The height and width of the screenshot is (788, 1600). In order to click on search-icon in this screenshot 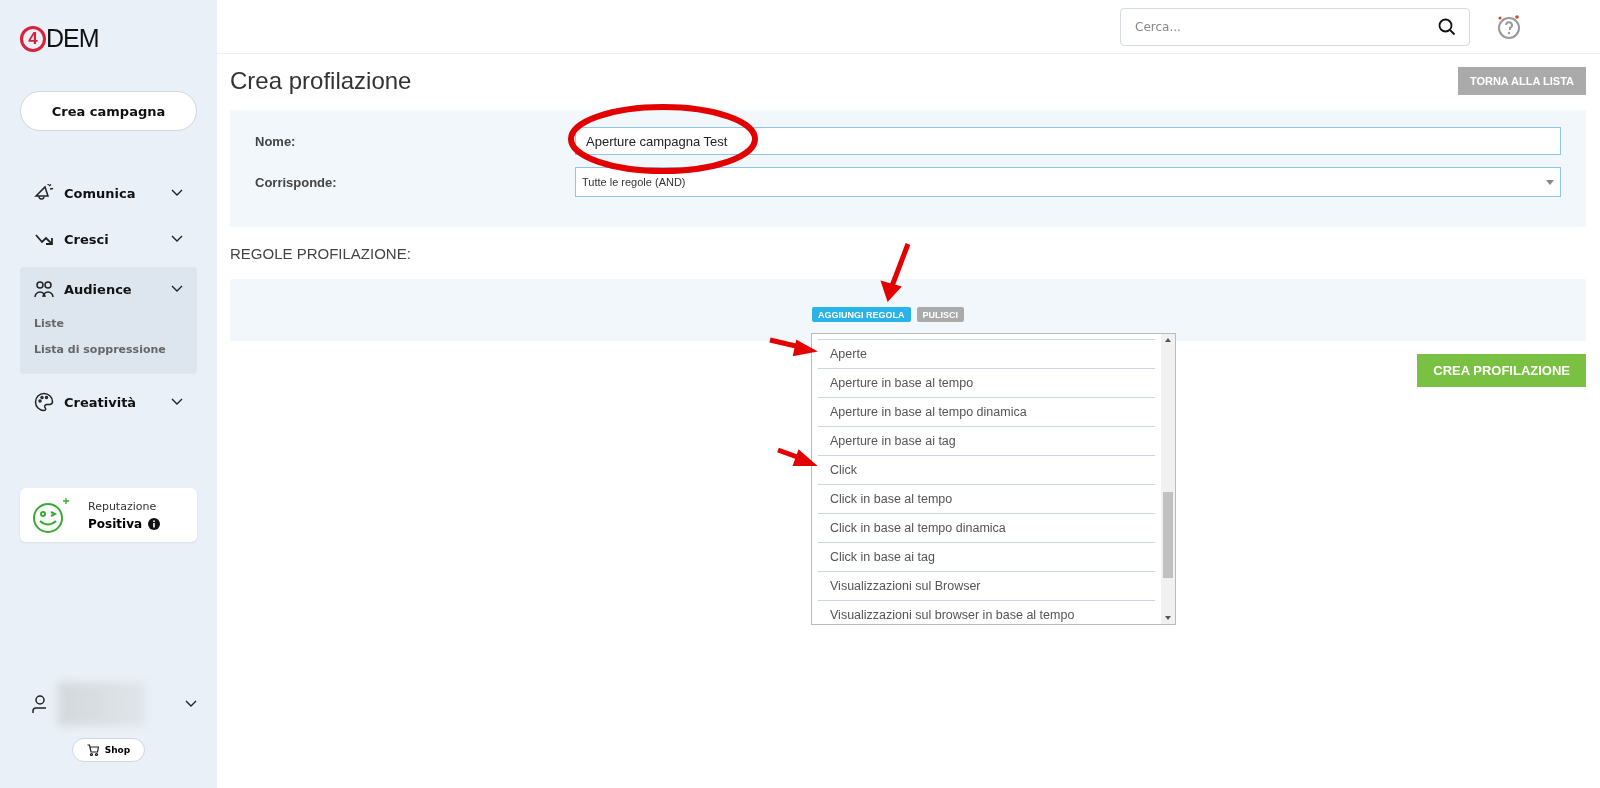, I will do `click(1447, 26)`.